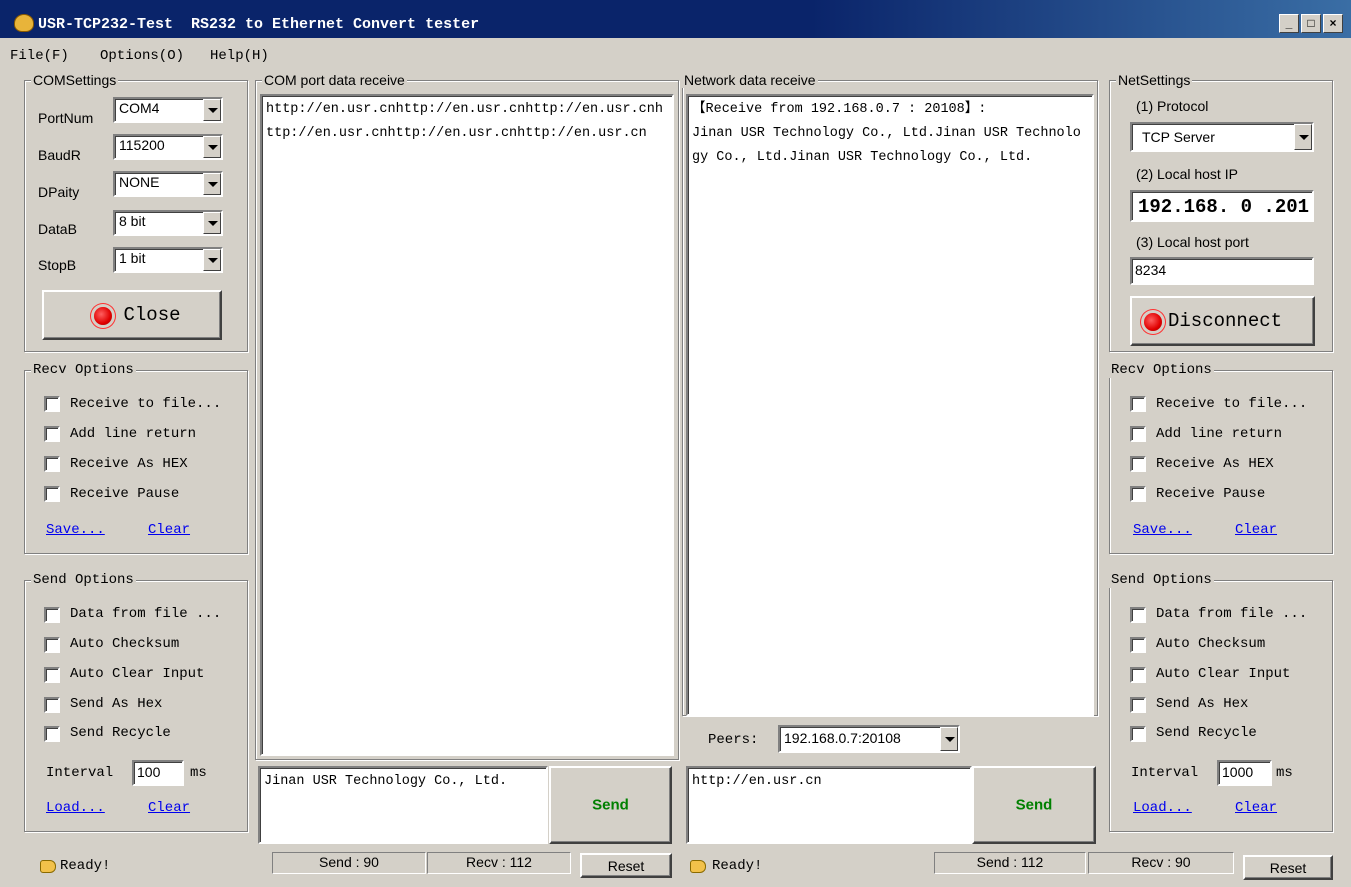 The width and height of the screenshot is (1351, 887). I want to click on right-send-as-hex-checkbox, so click(1138, 705).